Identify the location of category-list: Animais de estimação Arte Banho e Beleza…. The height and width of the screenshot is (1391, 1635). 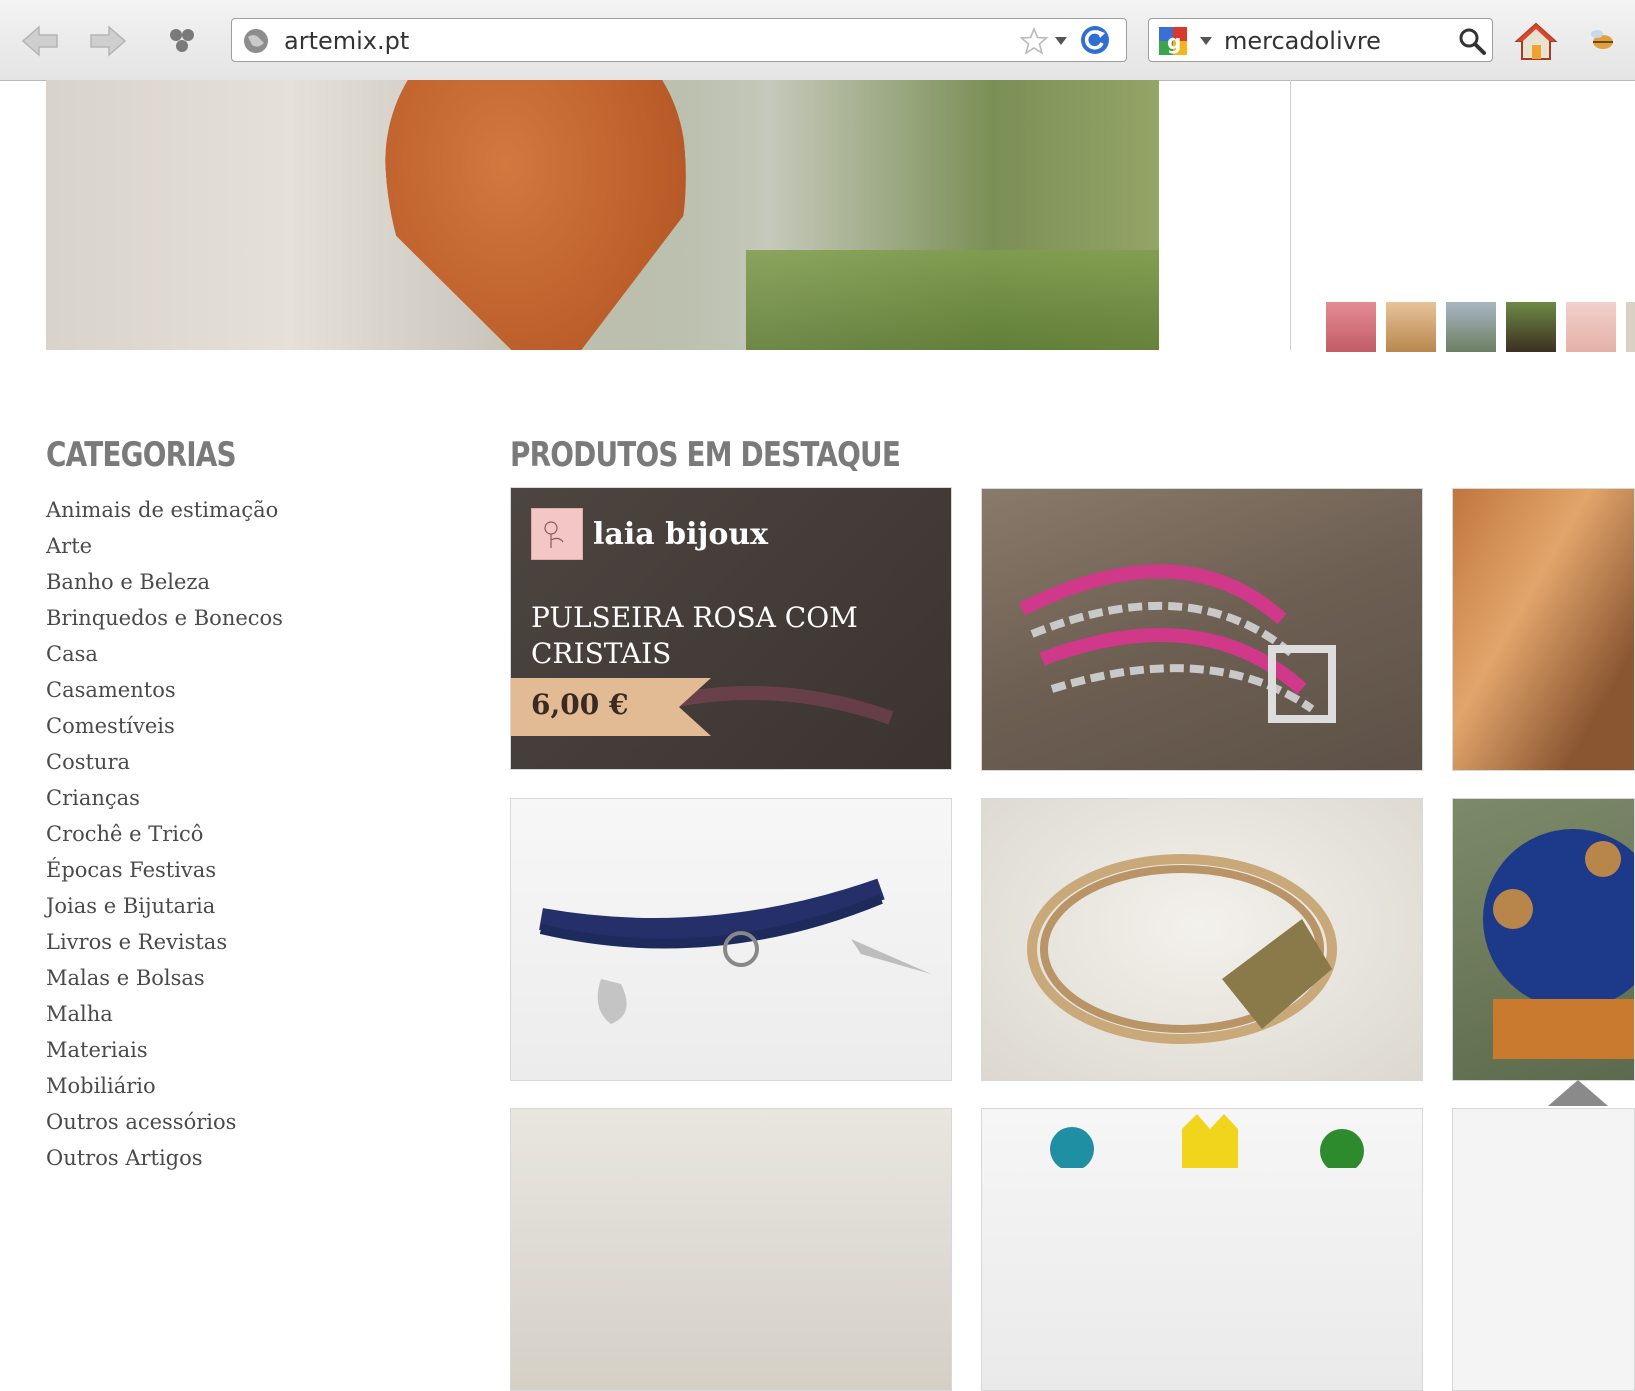
(164, 834).